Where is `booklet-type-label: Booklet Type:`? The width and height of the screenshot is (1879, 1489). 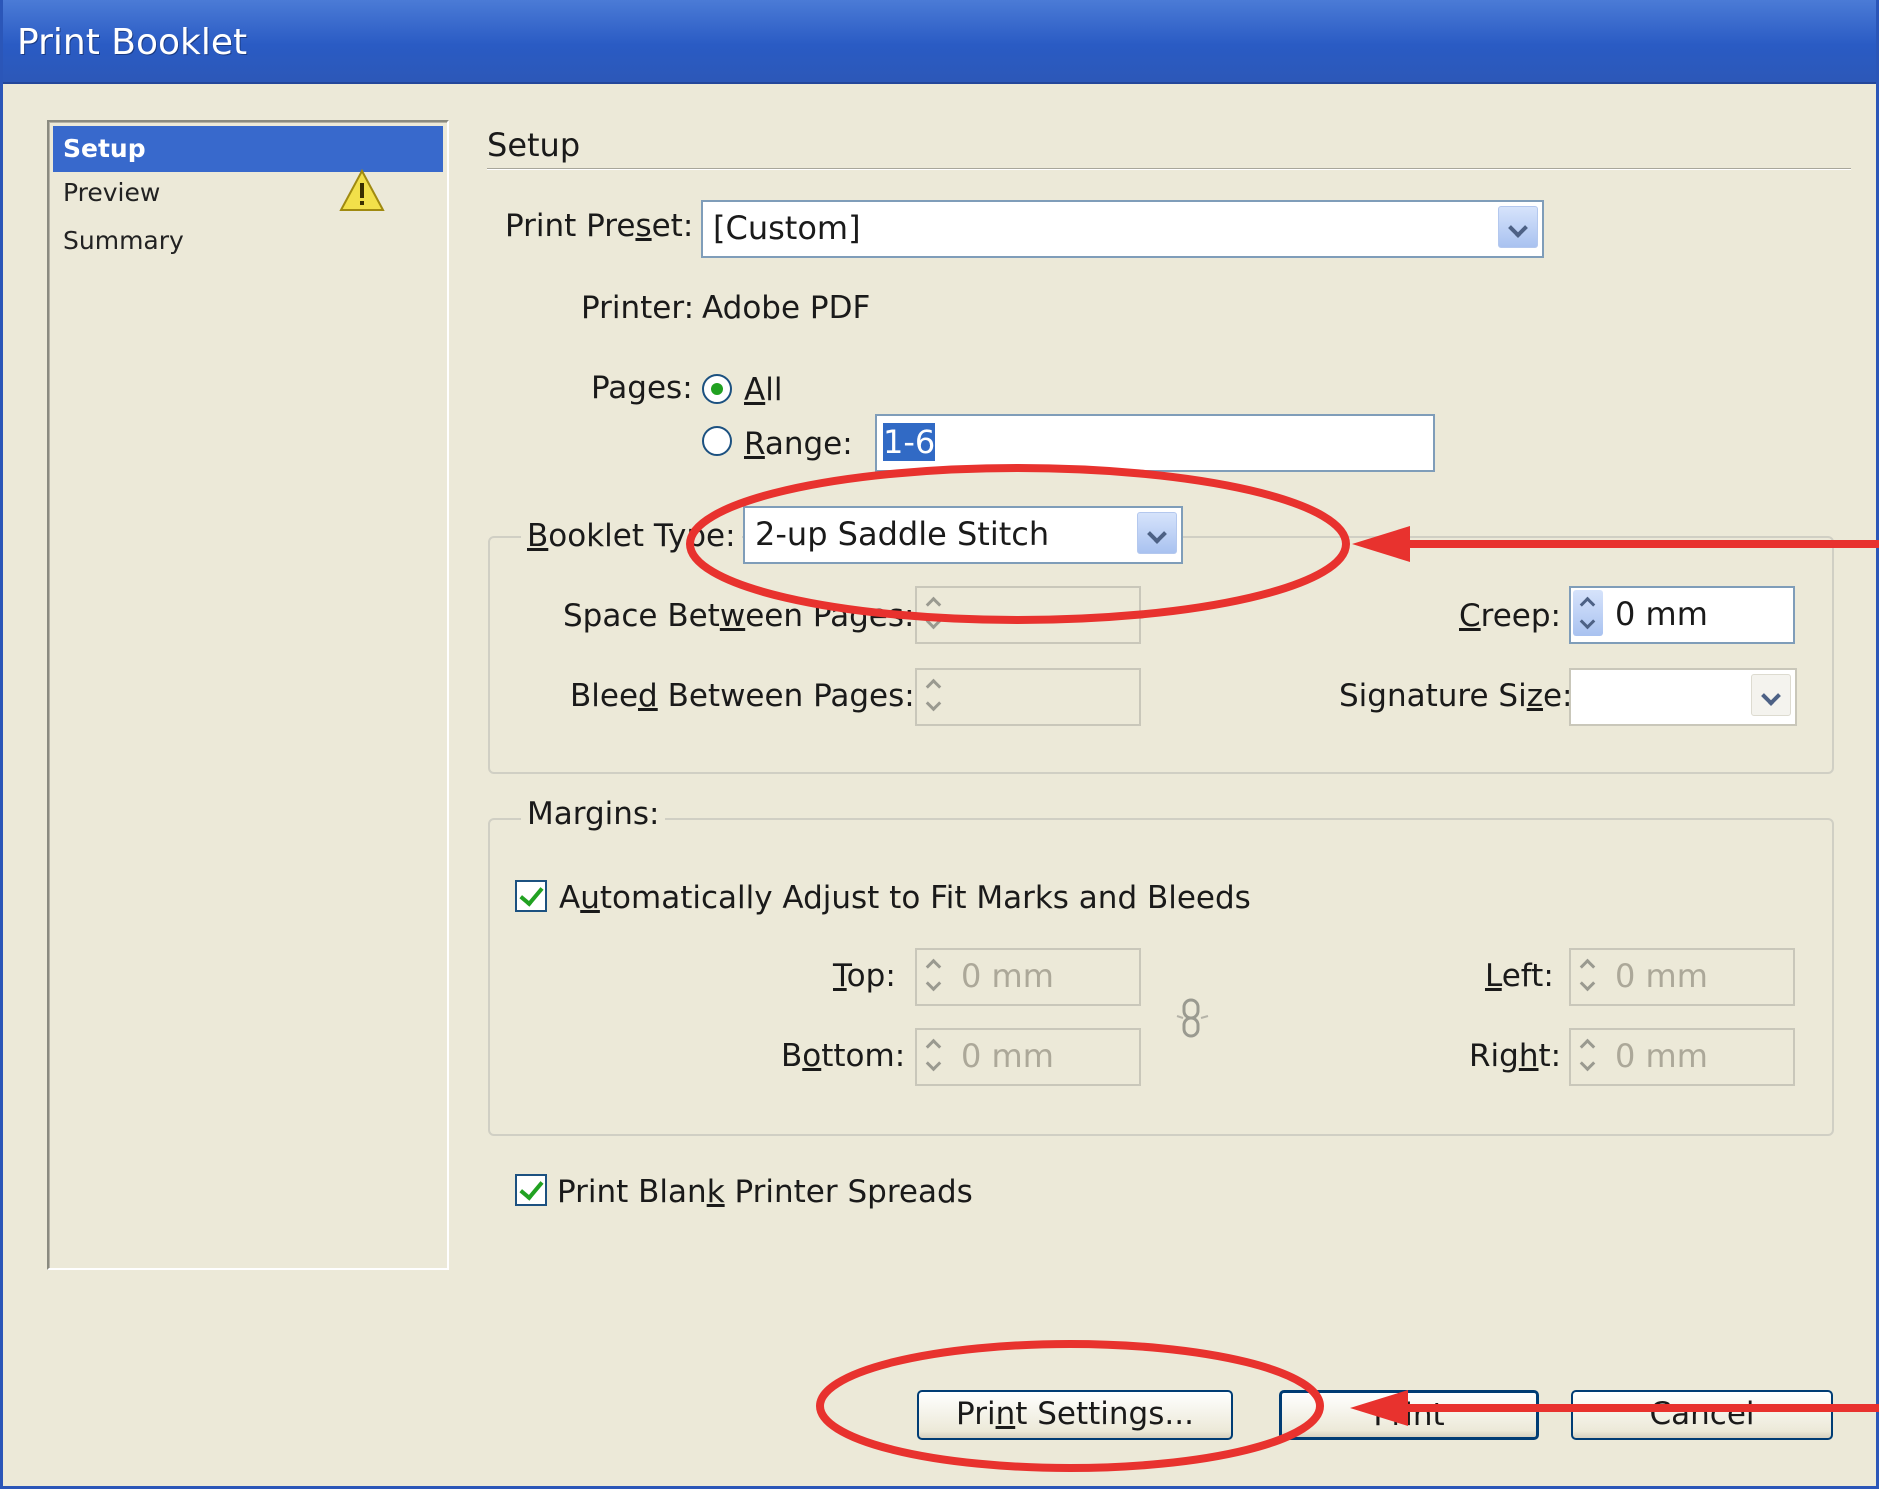 booklet-type-label: Booklet Type: is located at coordinates (631, 536).